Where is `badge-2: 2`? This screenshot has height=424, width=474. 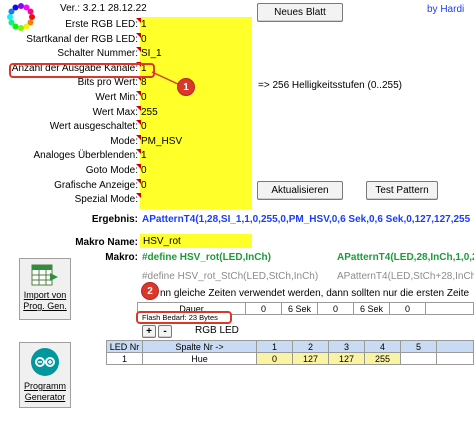 badge-2: 2 is located at coordinates (150, 291).